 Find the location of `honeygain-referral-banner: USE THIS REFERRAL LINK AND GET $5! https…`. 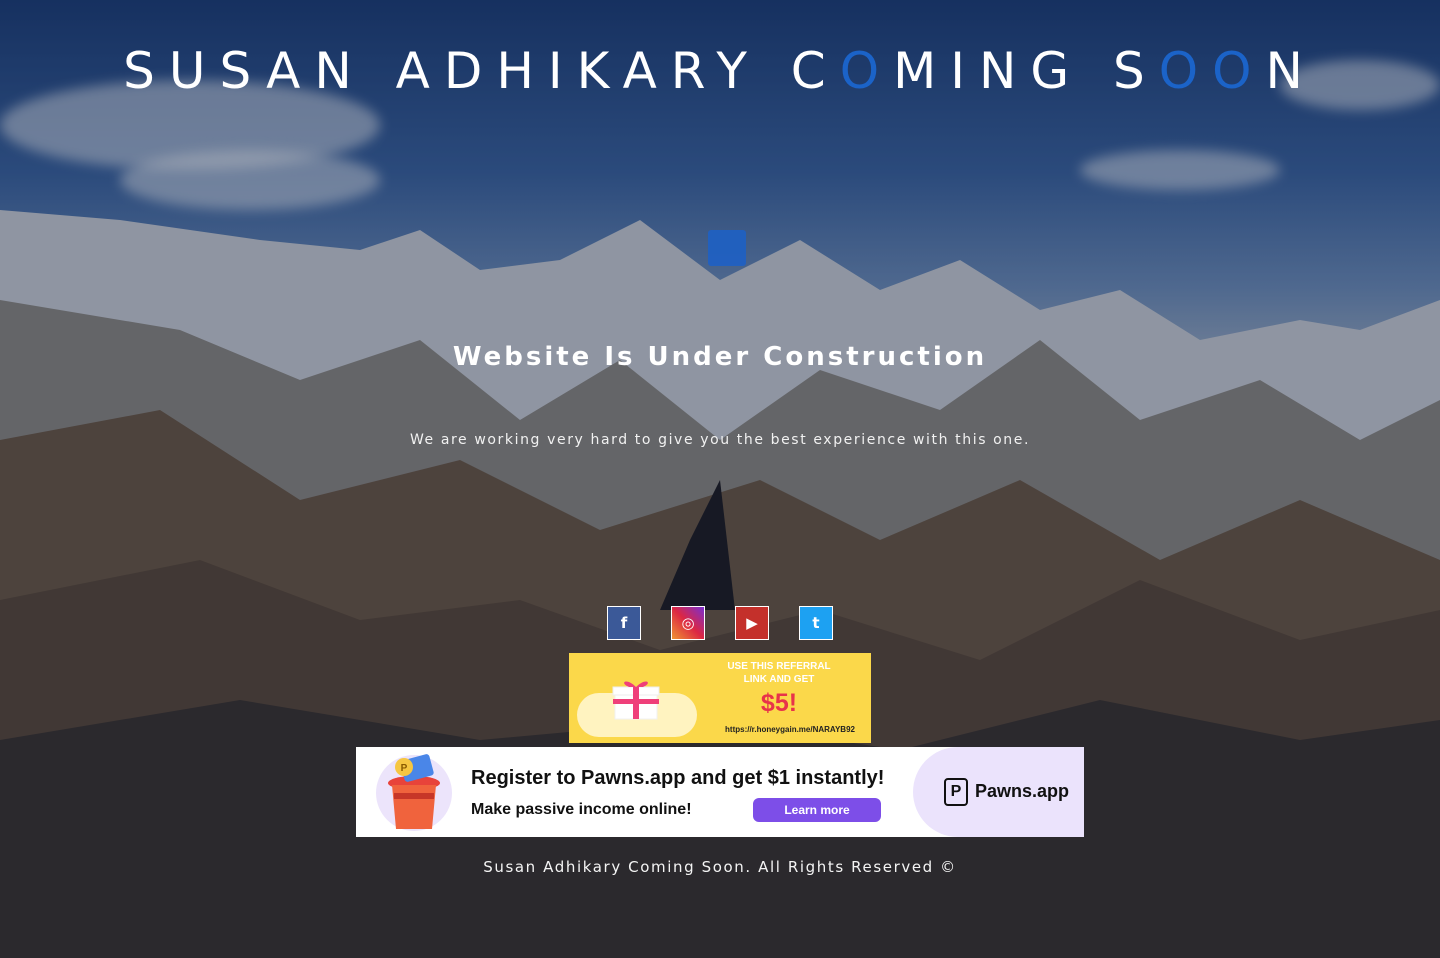

honeygain-referral-banner: USE THIS REFERRAL LINK AND GET $5! https… is located at coordinates (720, 698).